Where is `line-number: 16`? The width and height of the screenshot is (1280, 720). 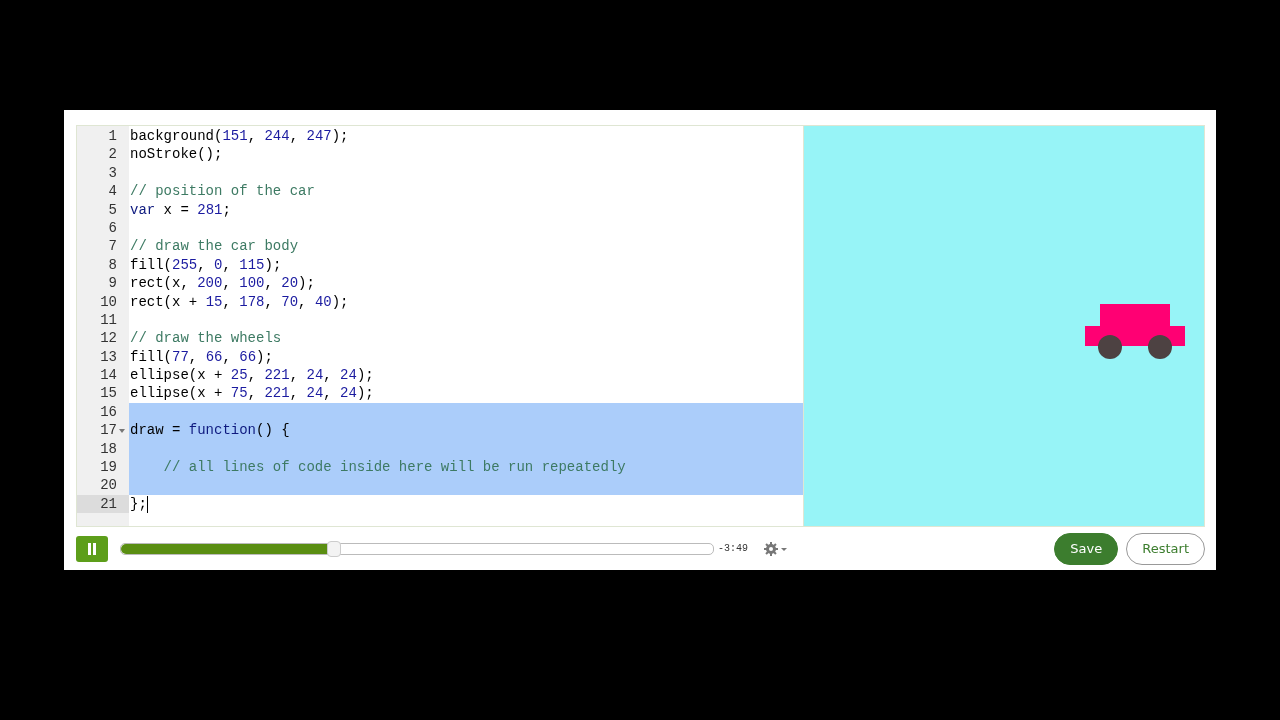 line-number: 16 is located at coordinates (108, 412).